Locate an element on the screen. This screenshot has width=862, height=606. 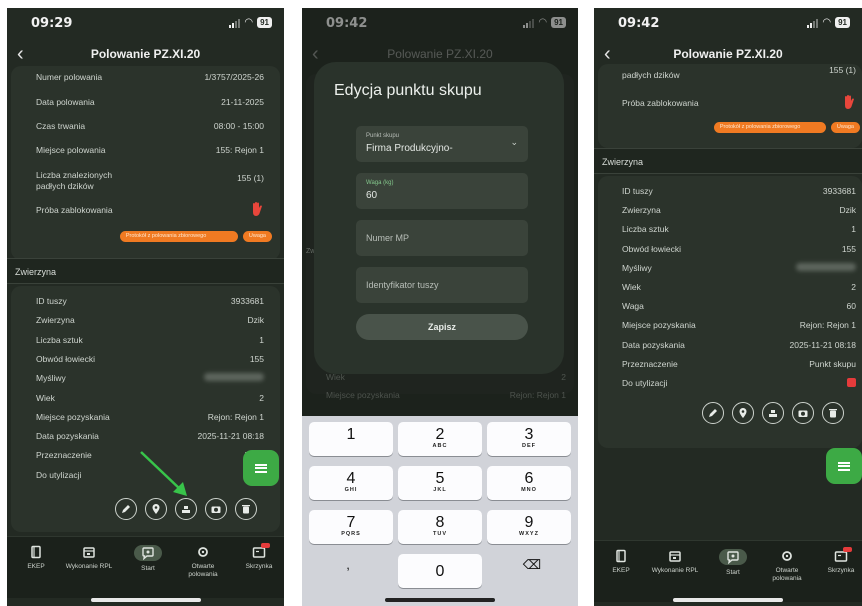
detail-value: 08:00 - 15:00 is located at coordinates (238, 126).